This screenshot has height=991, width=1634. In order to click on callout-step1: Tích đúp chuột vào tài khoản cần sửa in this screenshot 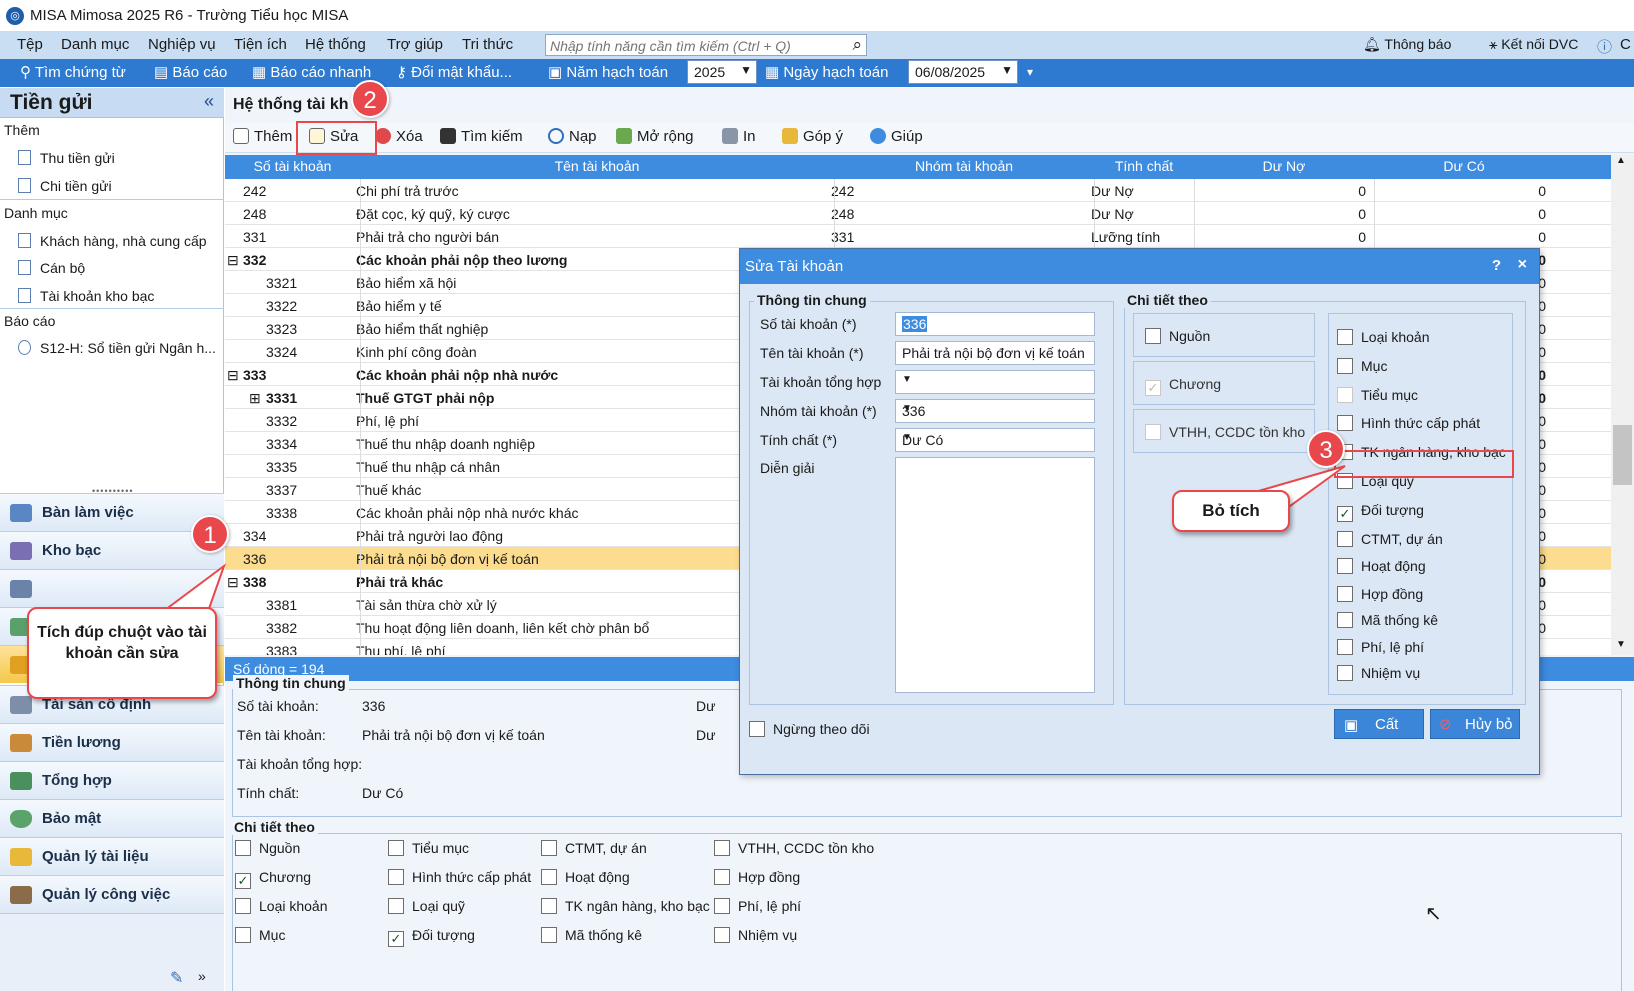, I will do `click(122, 653)`.